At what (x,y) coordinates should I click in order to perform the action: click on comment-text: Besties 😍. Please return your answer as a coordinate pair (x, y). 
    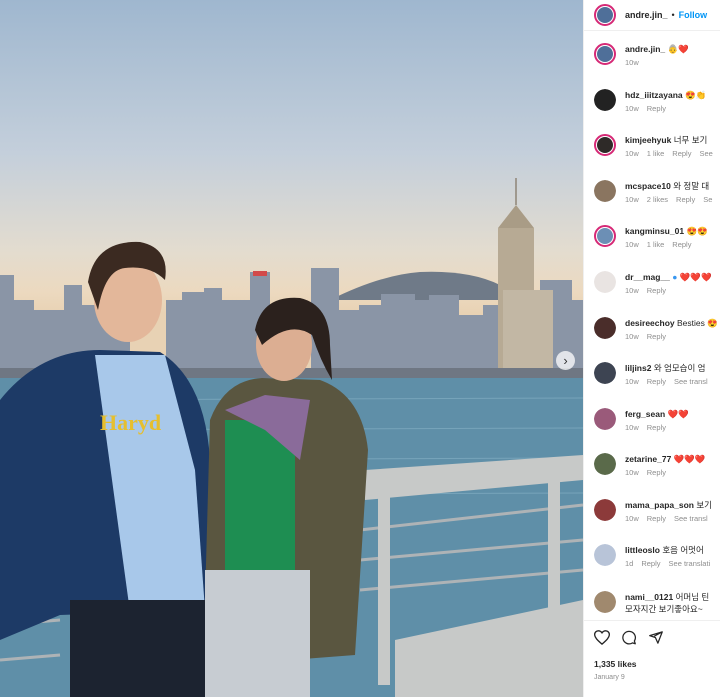
    Looking at the image, I should click on (697, 323).